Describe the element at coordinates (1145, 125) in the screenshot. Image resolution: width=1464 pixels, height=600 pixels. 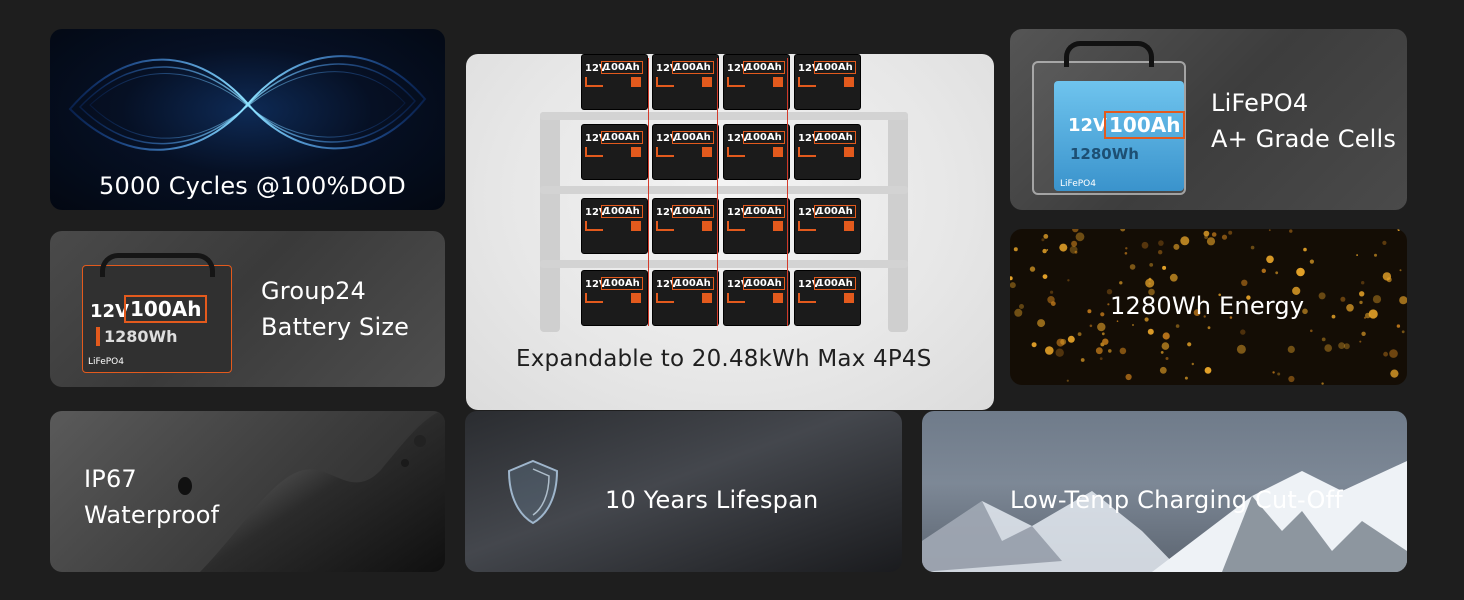
I see `cells-battery-capacity: 100Ah` at that location.